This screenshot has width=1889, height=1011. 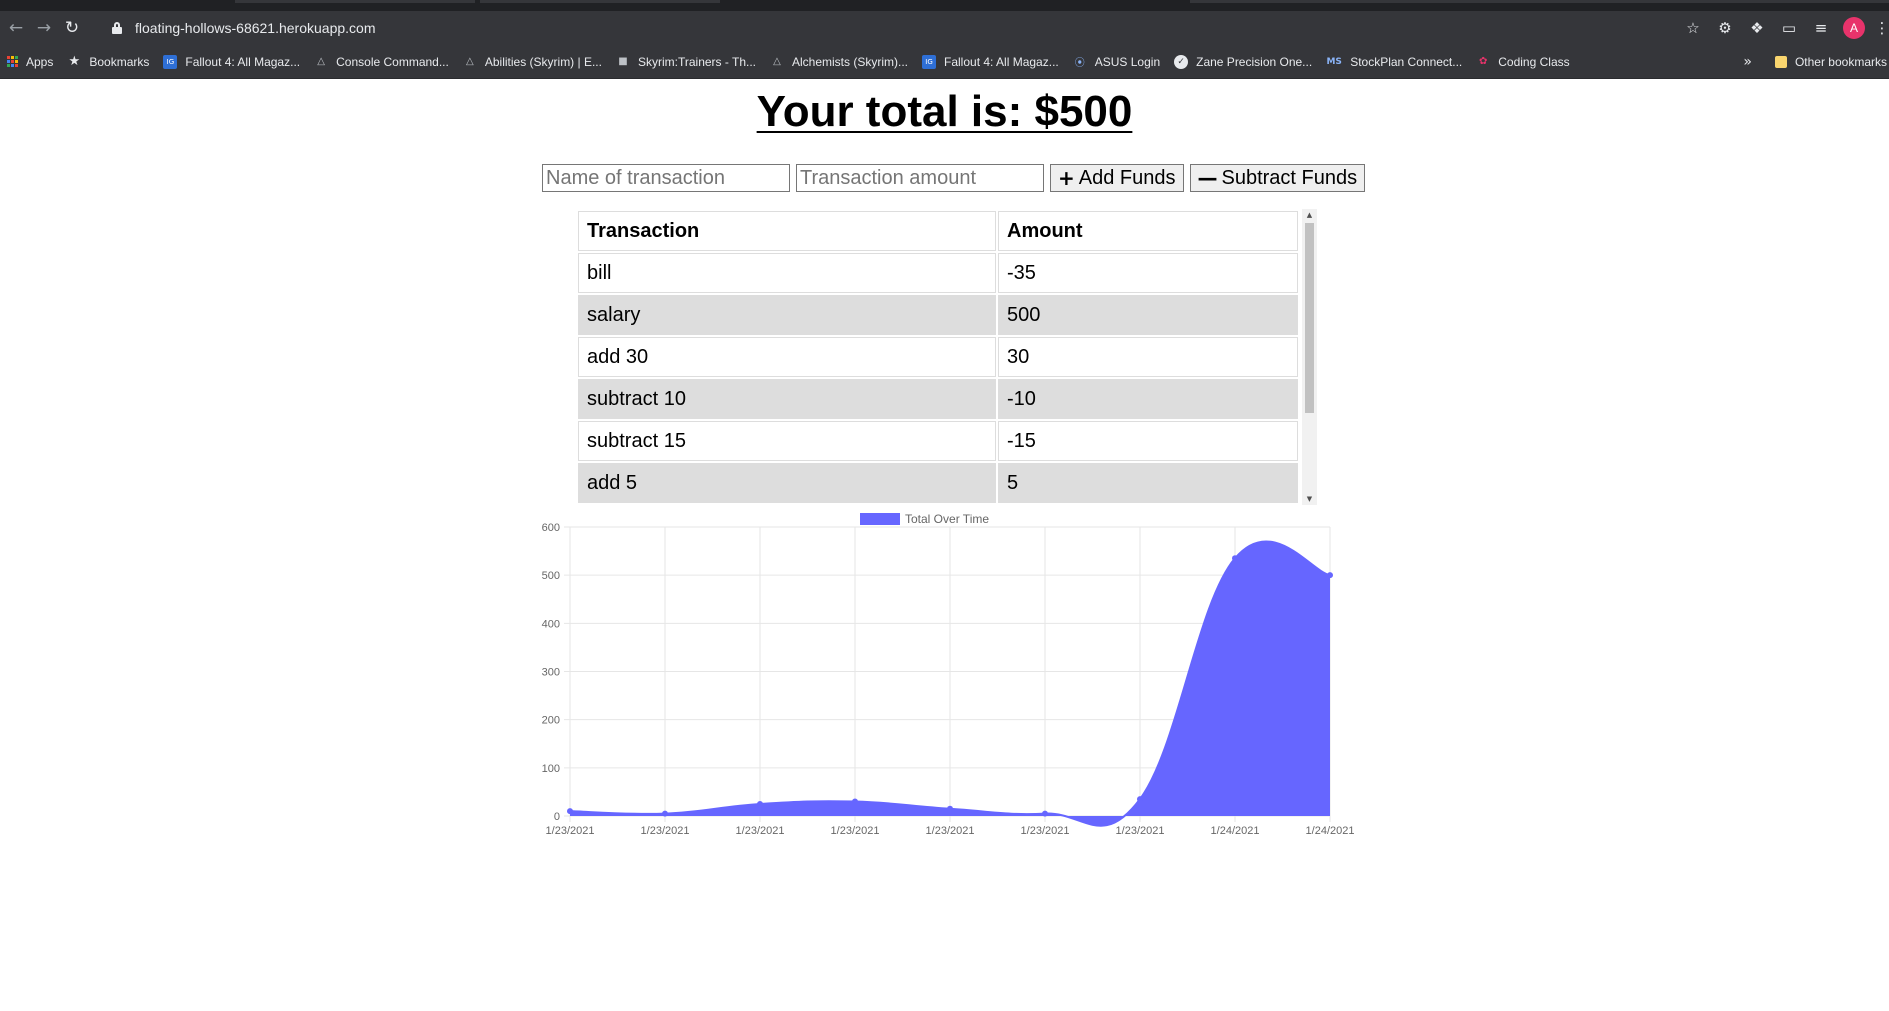 What do you see at coordinates (1309, 499) in the screenshot?
I see `scroll-down-icon: ▼` at bounding box center [1309, 499].